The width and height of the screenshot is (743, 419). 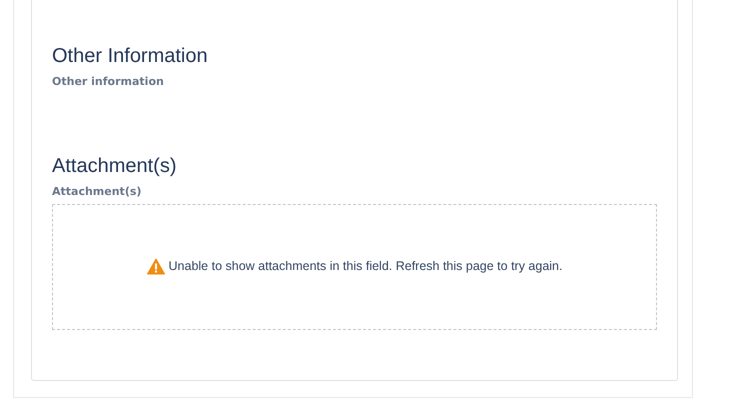 What do you see at coordinates (365, 266) in the screenshot?
I see `error-message: Unable to show attachments in this field. Refresh this page to try again.` at bounding box center [365, 266].